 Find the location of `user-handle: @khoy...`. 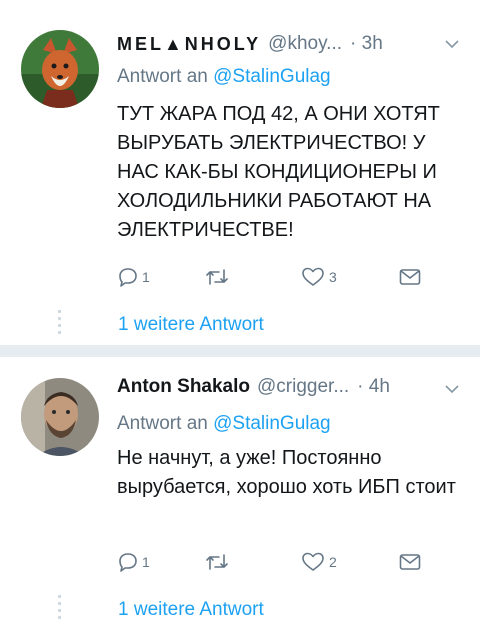

user-handle: @khoy... is located at coordinates (305, 44).